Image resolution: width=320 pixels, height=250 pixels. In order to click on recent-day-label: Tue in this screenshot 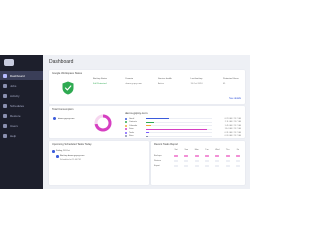, I will do `click(207, 150)`.